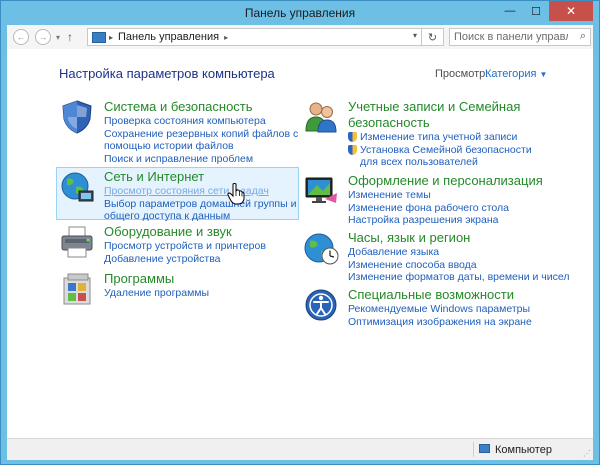 The image size is (600, 465). I want to click on category-title: Оформление и персонализация, so click(445, 181).